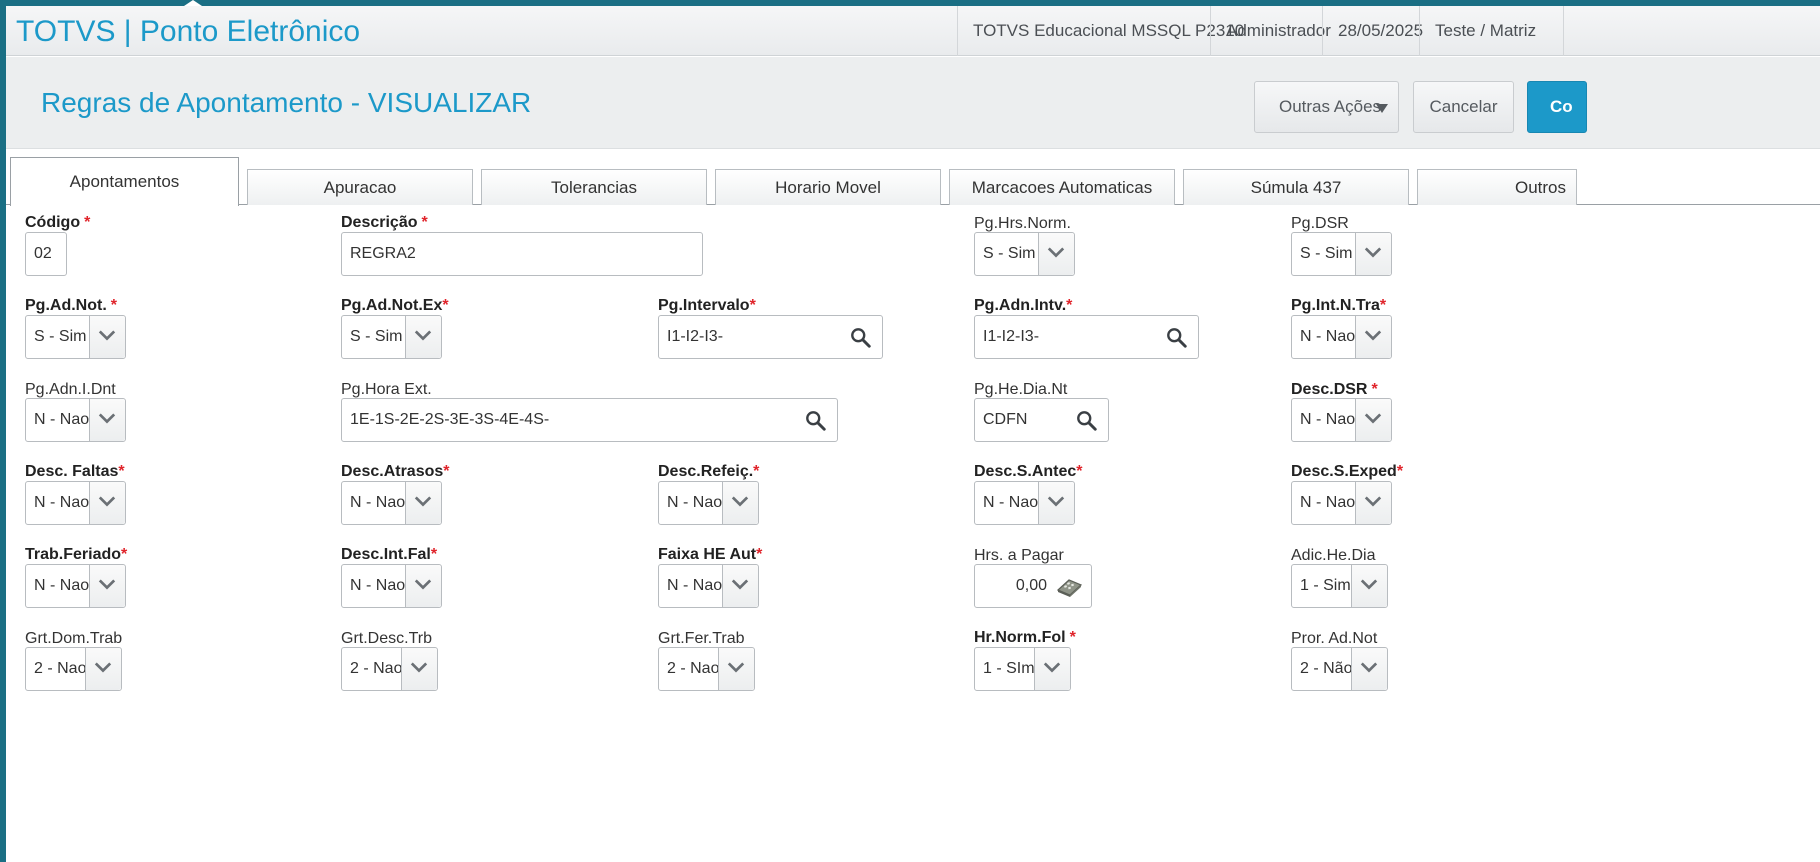  I want to click on descricao-field: REGRA2, so click(522, 254).